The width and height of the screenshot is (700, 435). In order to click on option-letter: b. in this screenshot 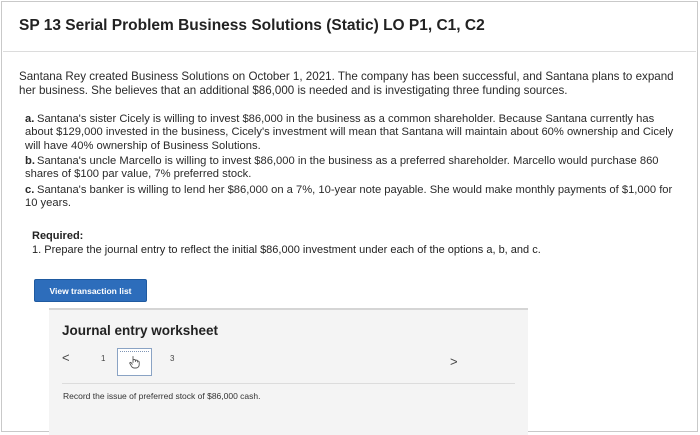, I will do `click(30, 161)`.